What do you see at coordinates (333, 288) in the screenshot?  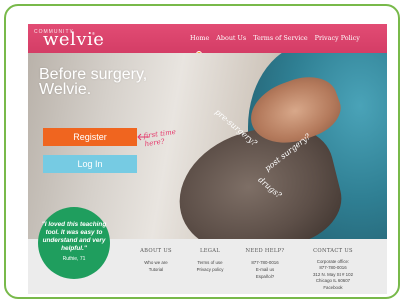 I see `footer-link-facebook: Facebook` at bounding box center [333, 288].